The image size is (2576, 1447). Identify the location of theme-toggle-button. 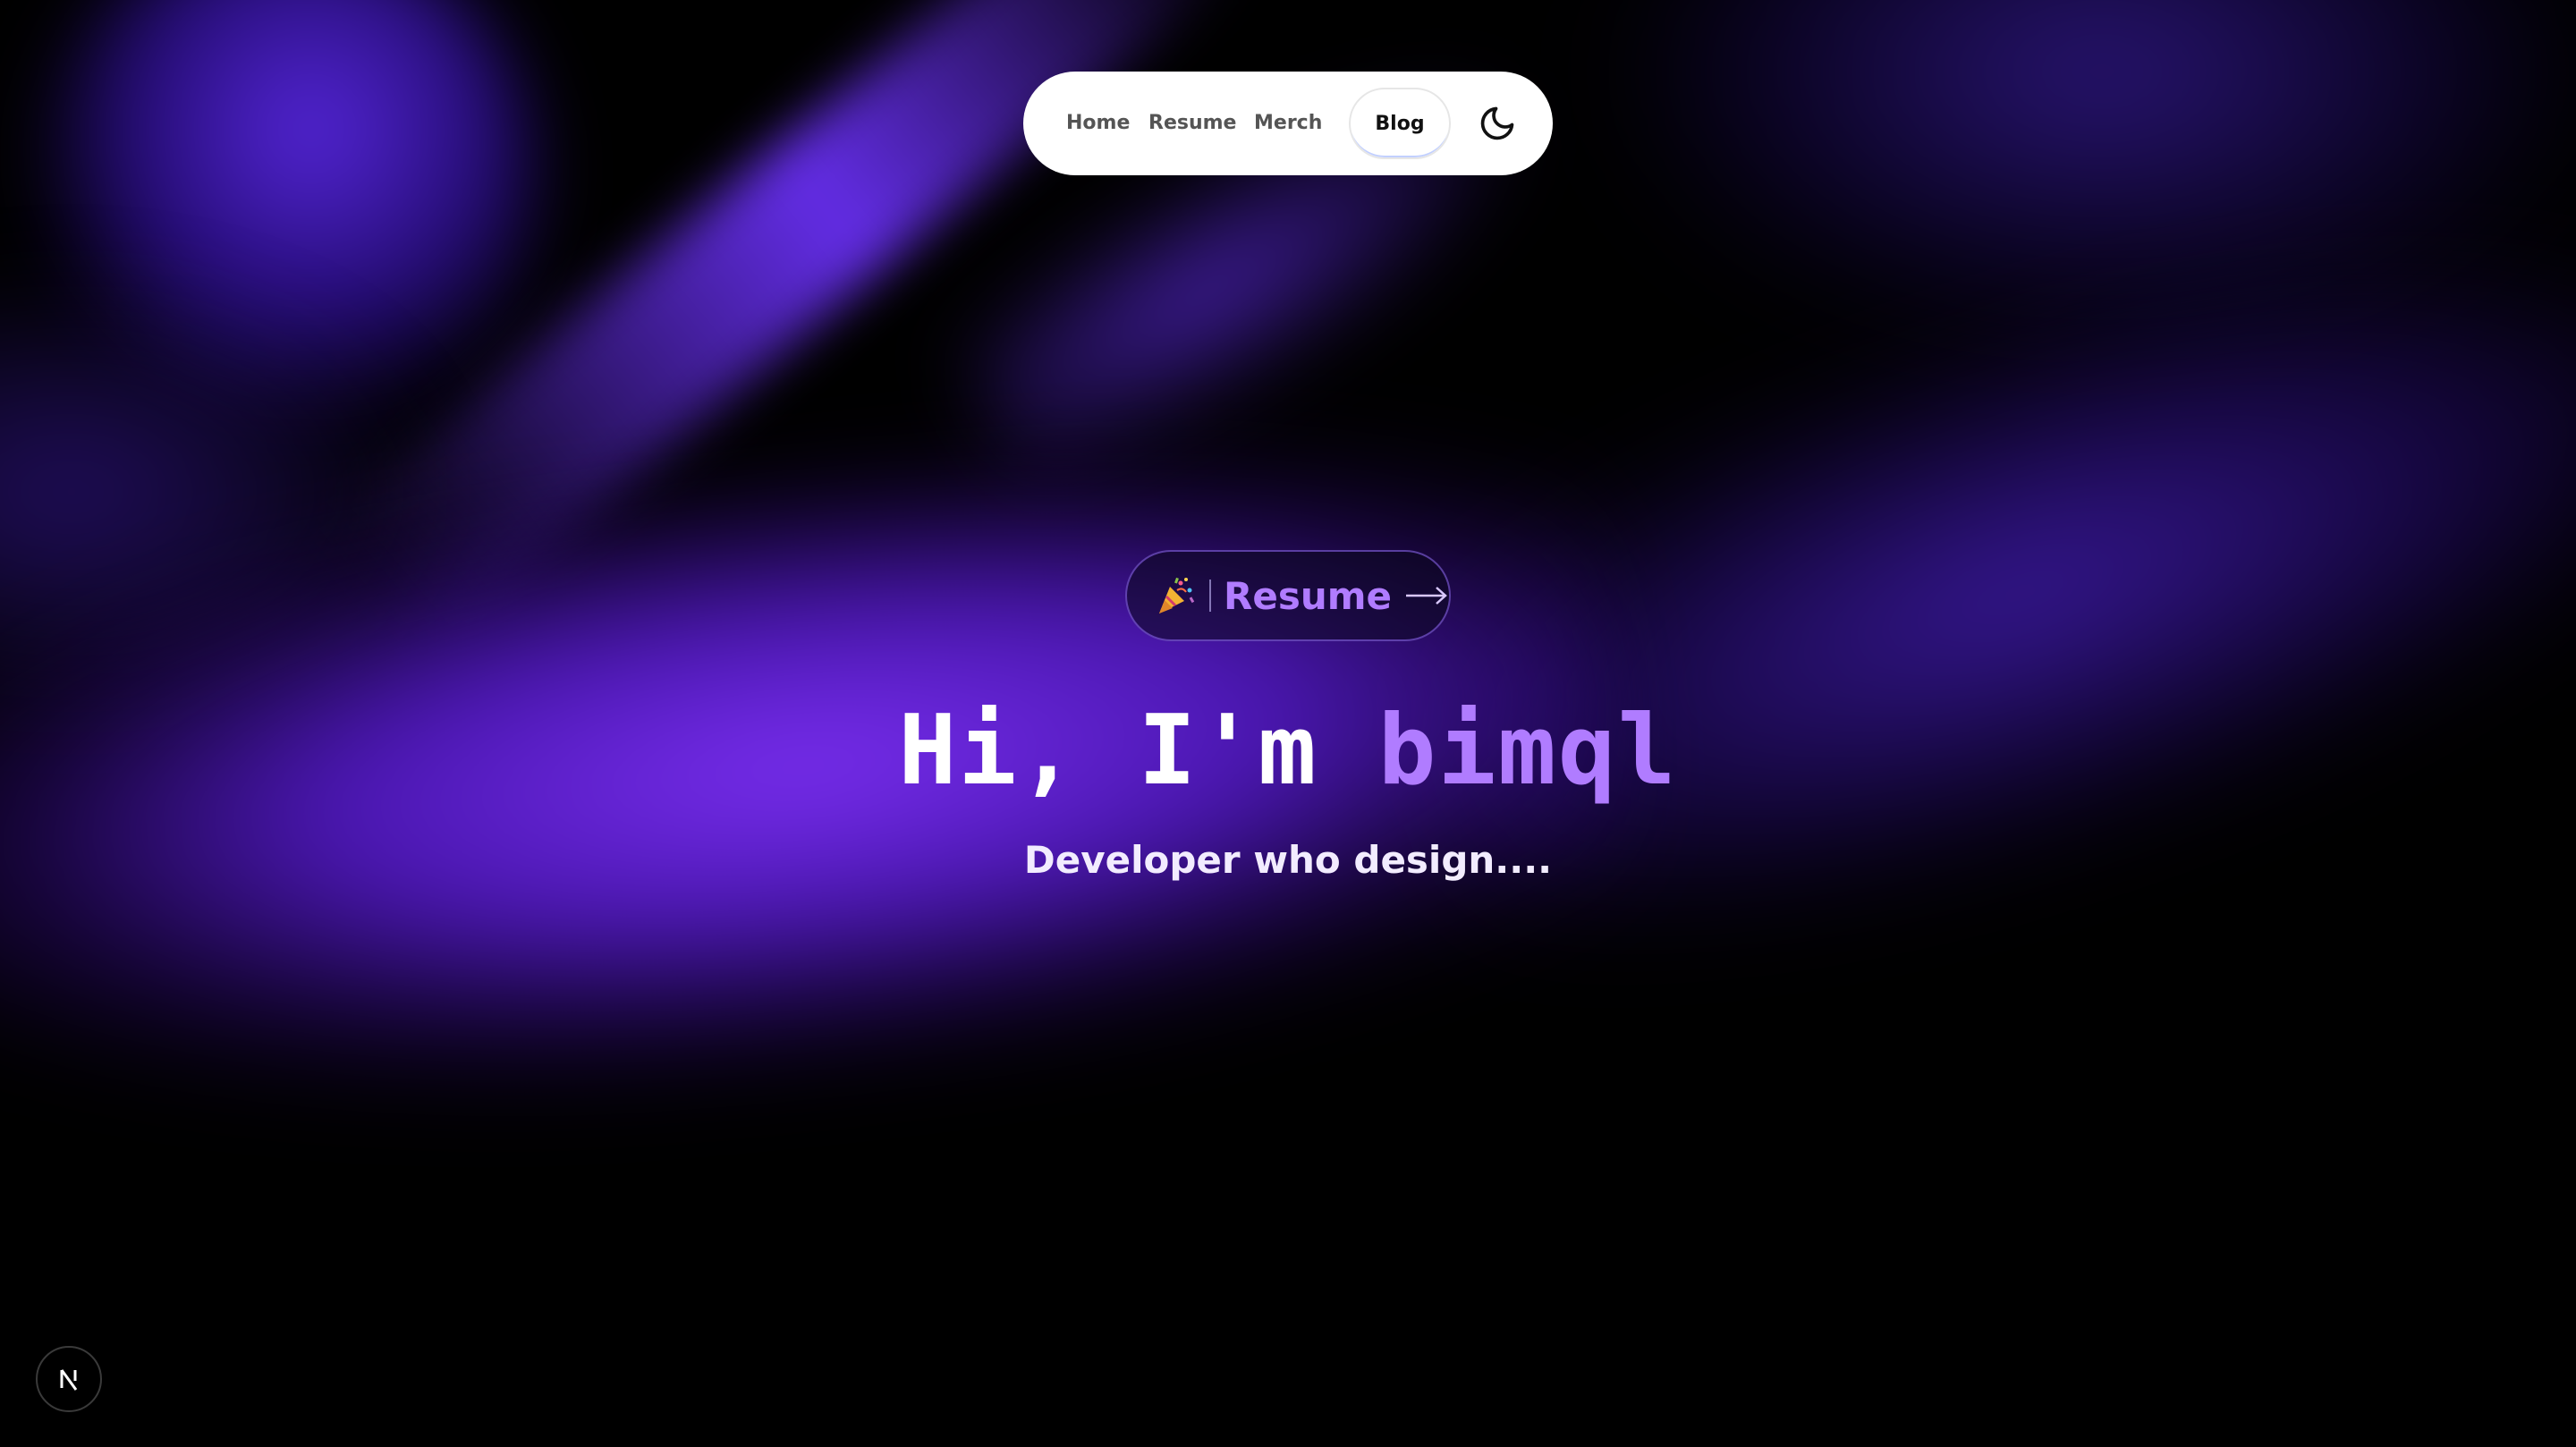
(1497, 123).